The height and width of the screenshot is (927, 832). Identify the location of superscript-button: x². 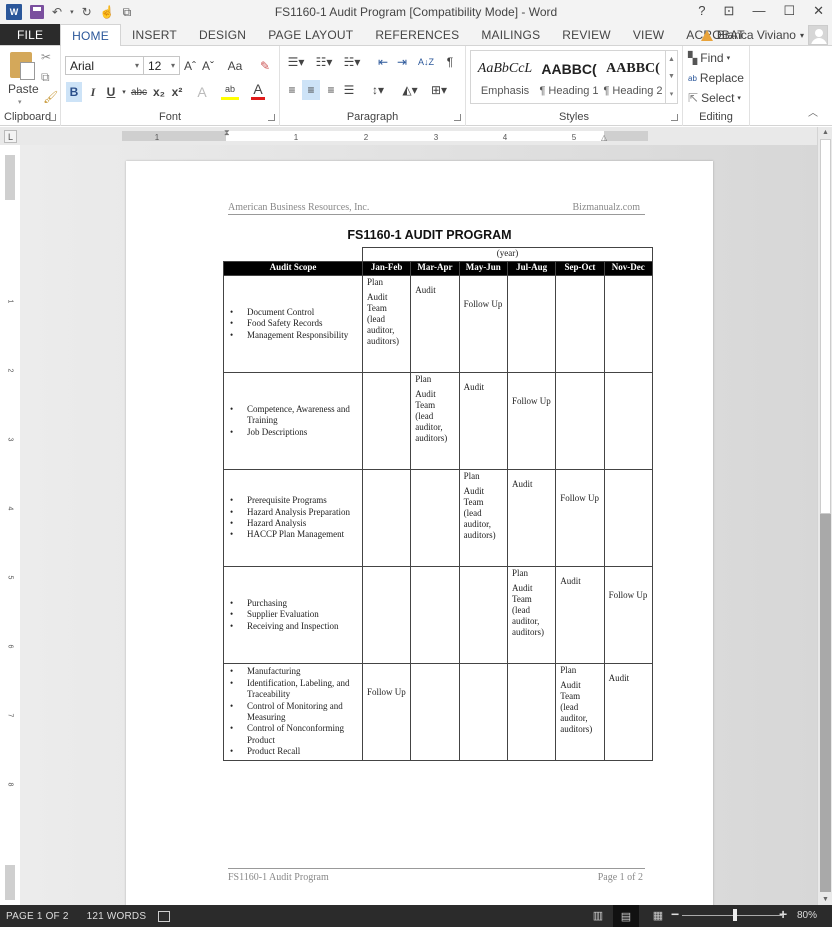
(177, 92).